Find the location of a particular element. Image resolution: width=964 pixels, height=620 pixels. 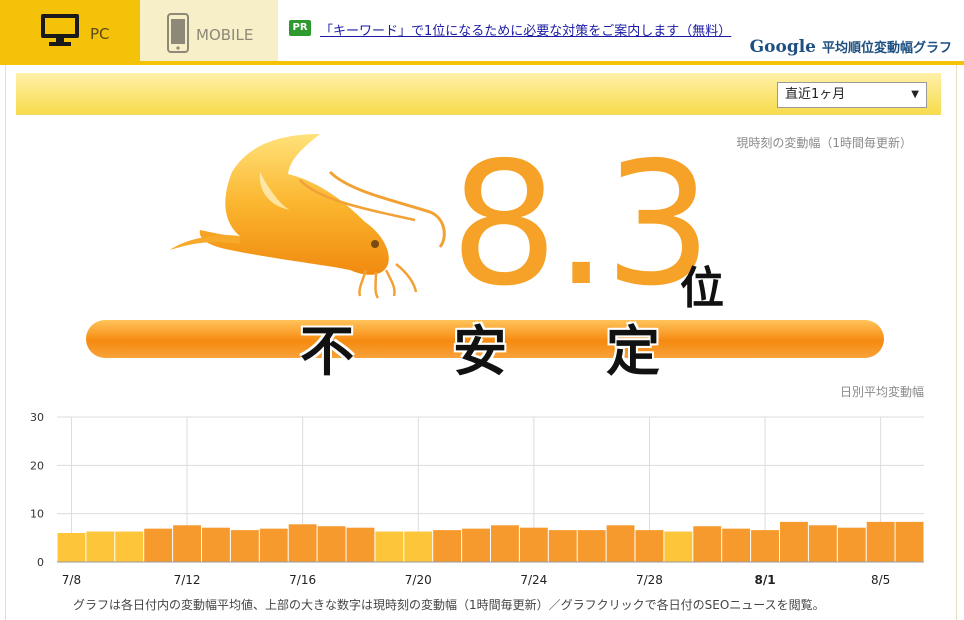

x-tick-label: 7/20 is located at coordinates (418, 580).